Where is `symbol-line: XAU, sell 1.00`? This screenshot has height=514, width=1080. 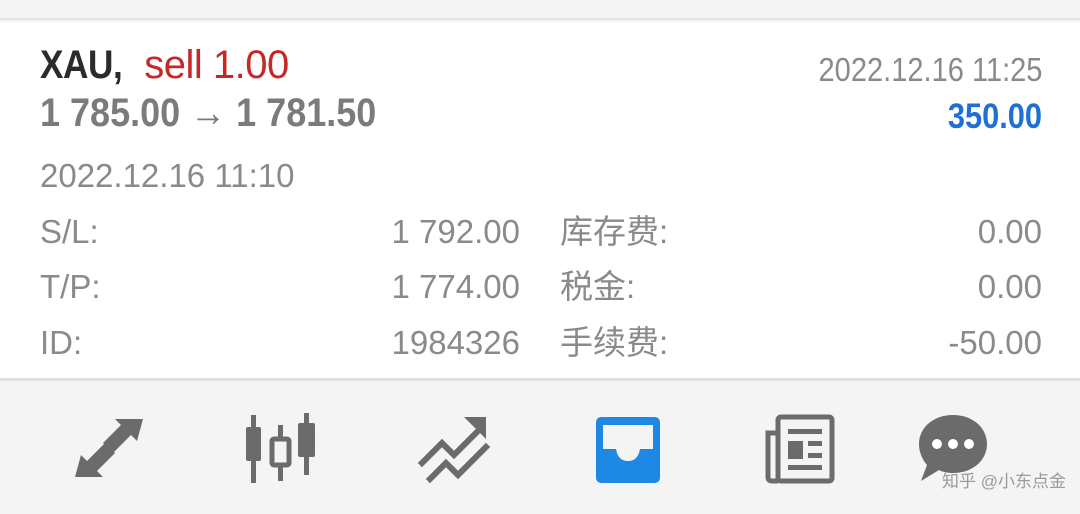 symbol-line: XAU, sell 1.00 is located at coordinates (164, 65).